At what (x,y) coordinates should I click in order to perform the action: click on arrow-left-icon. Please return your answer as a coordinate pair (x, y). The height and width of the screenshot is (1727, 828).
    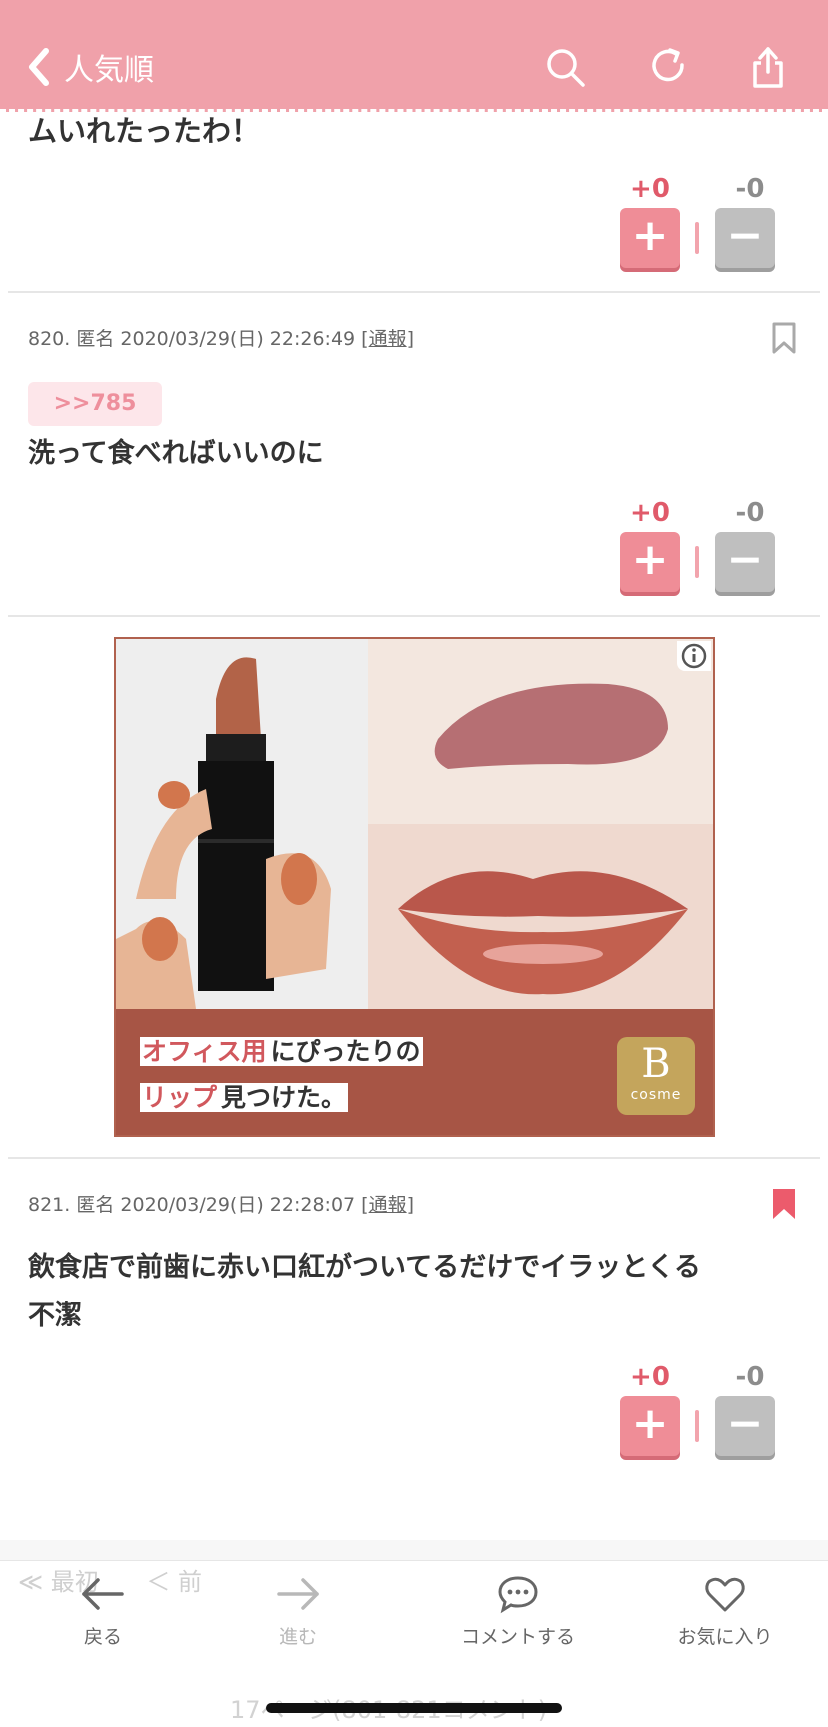
    Looking at the image, I should click on (103, 1594).